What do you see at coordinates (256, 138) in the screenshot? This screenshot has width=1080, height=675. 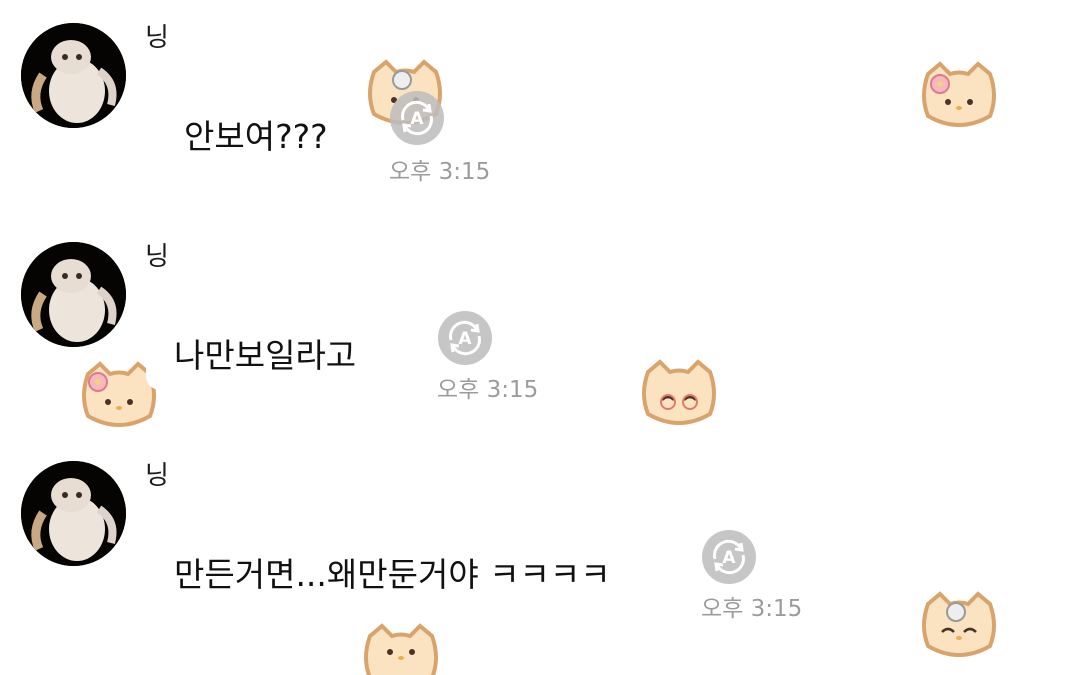 I see `message-bubble: 안보여???` at bounding box center [256, 138].